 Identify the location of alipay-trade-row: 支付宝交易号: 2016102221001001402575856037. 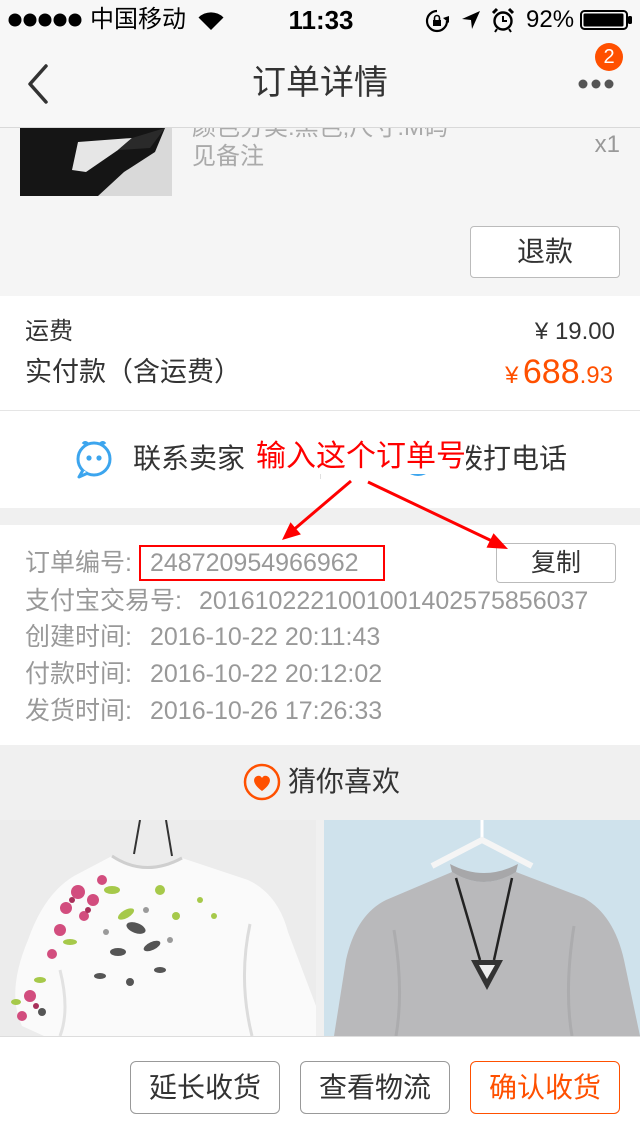
(306, 601).